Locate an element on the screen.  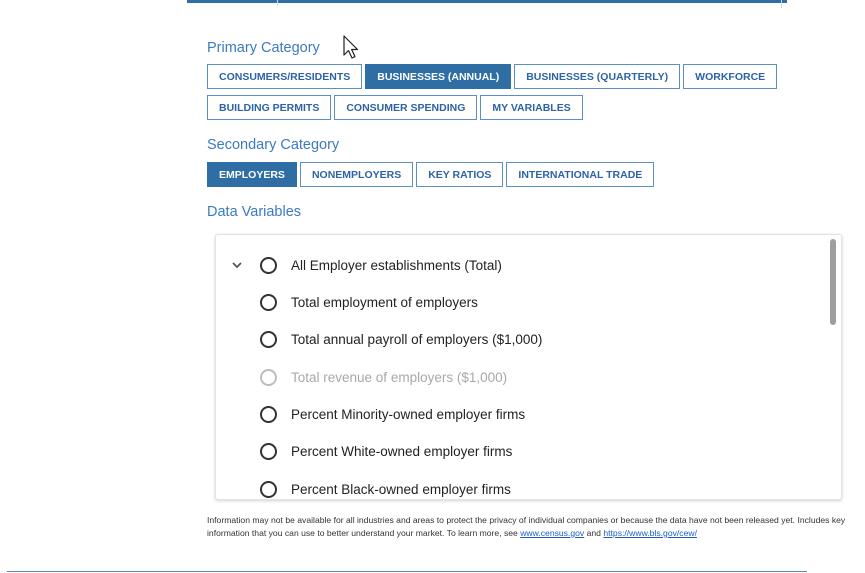
census-link: www.census.gov is located at coordinates (552, 533).